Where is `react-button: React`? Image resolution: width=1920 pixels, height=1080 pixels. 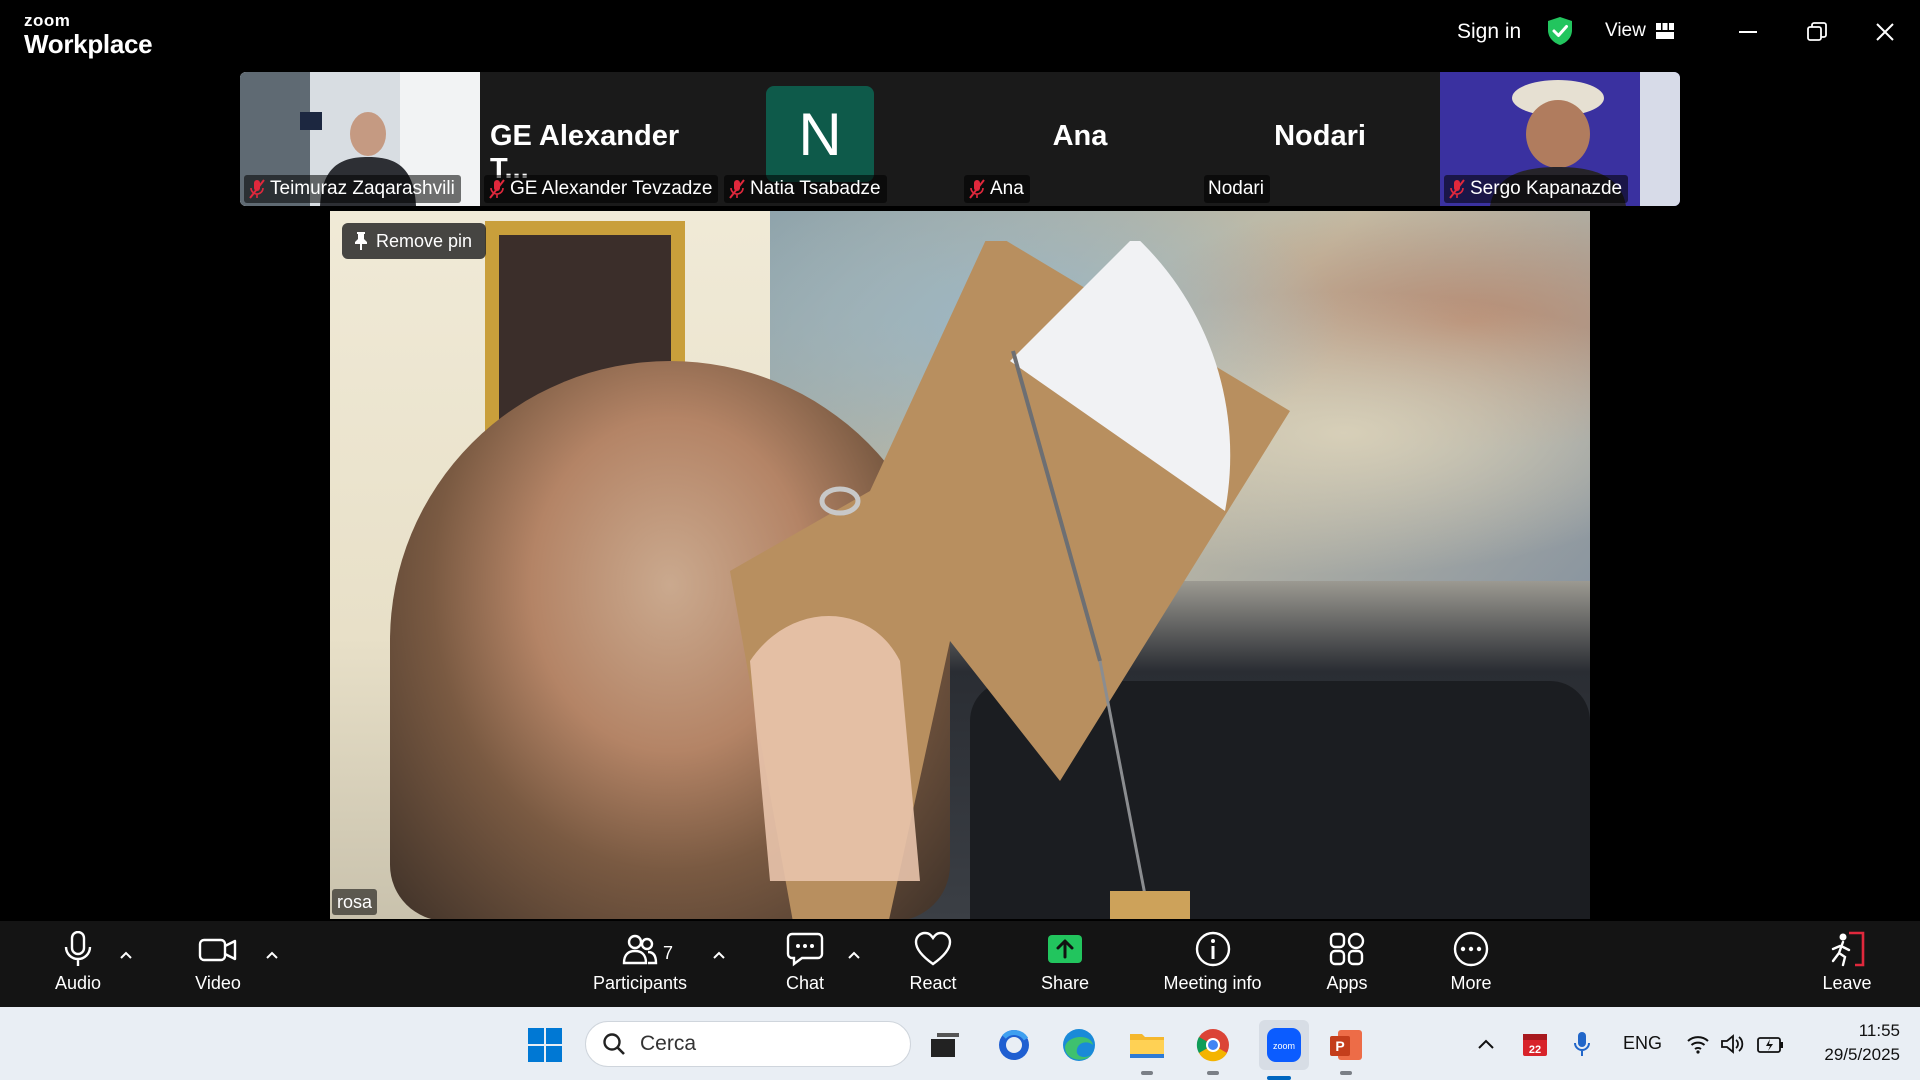
react-button: React is located at coordinates (933, 966).